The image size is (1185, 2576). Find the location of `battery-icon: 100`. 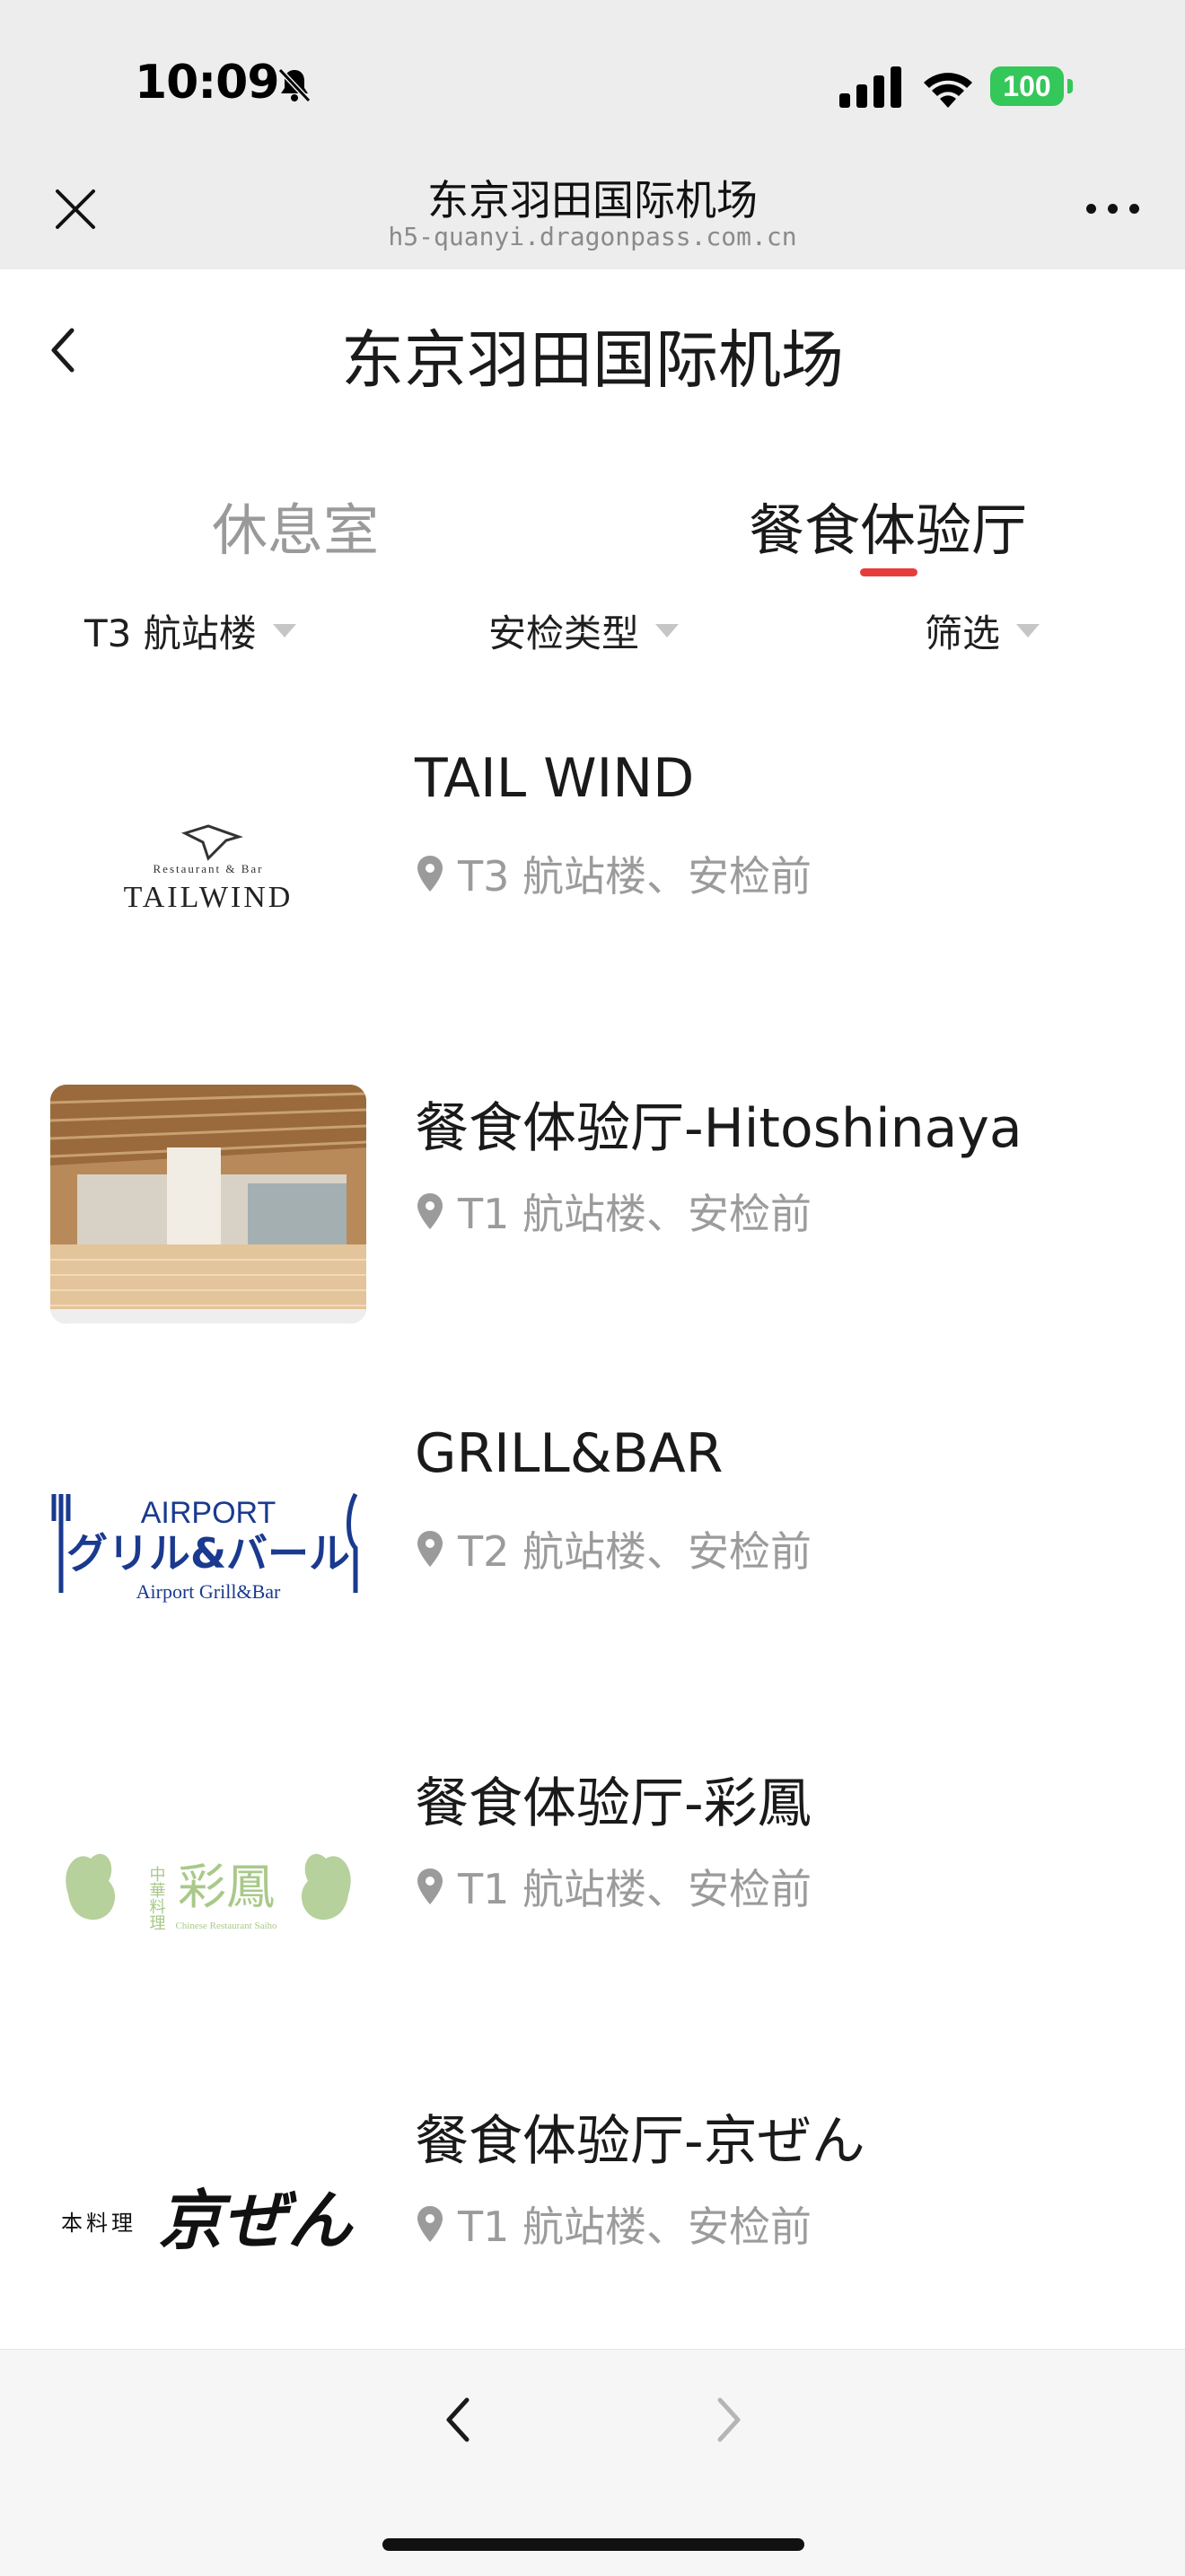

battery-icon: 100 is located at coordinates (1031, 86).